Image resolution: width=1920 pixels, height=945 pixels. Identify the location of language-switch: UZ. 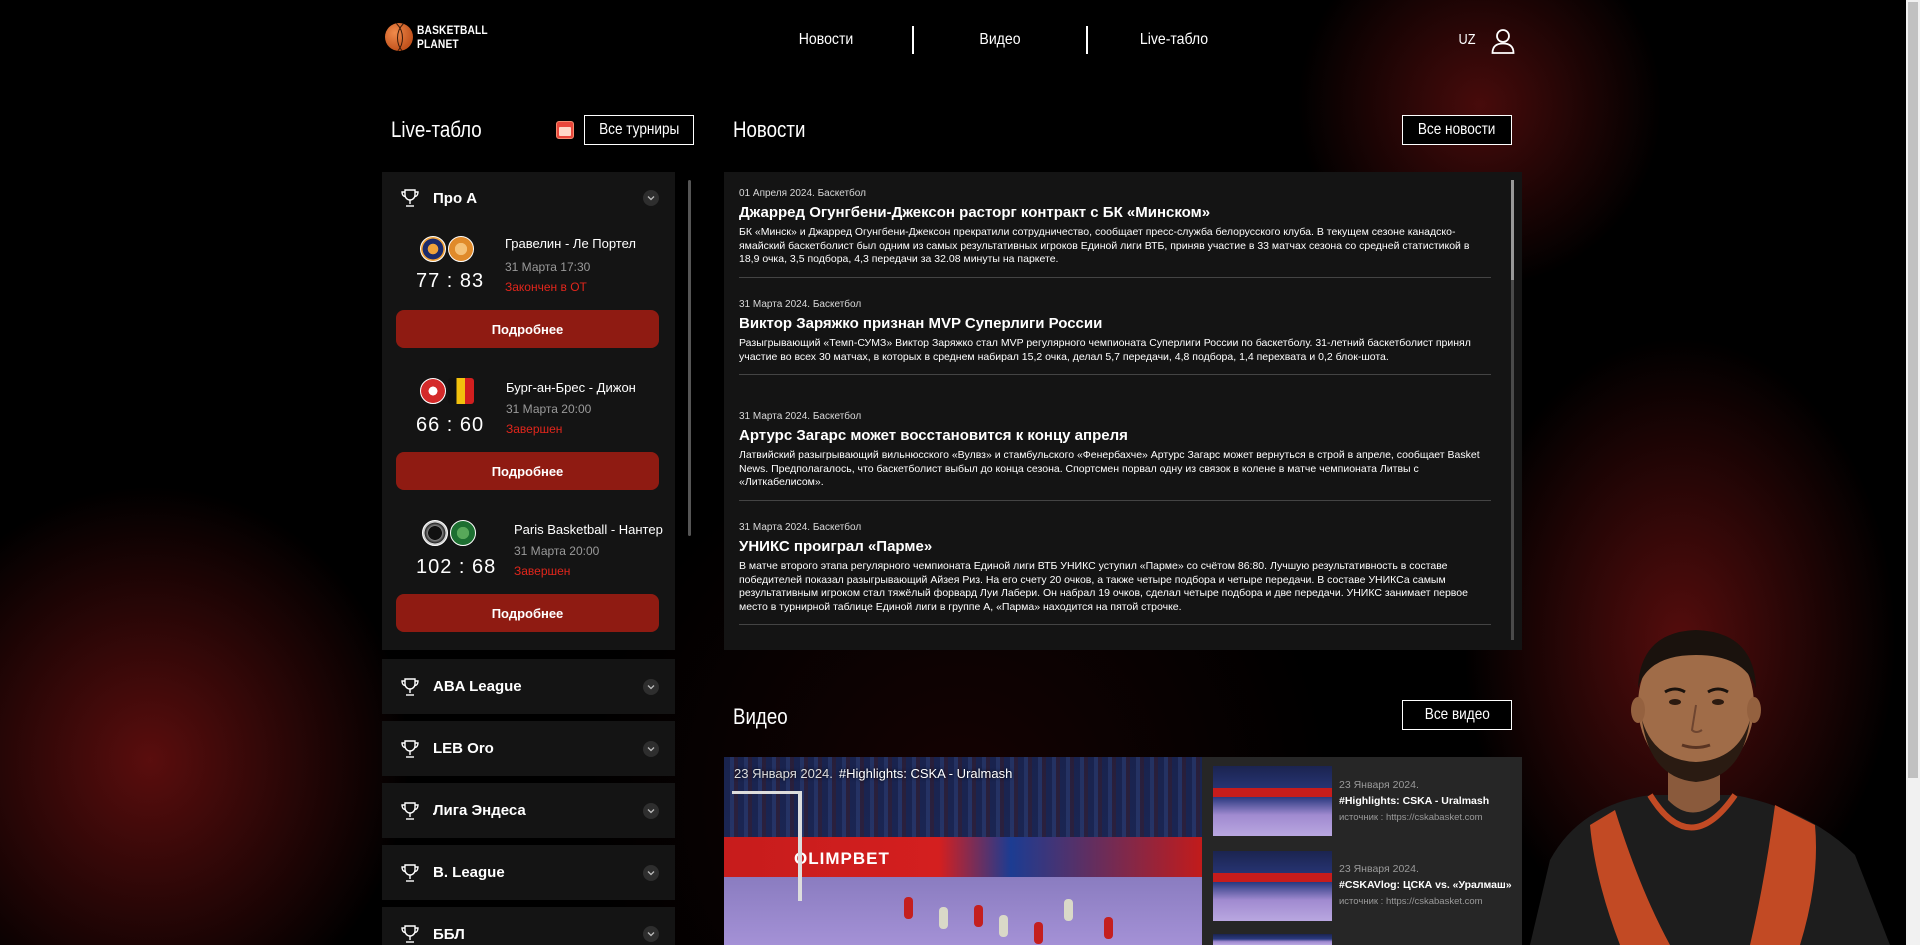
(1467, 39).